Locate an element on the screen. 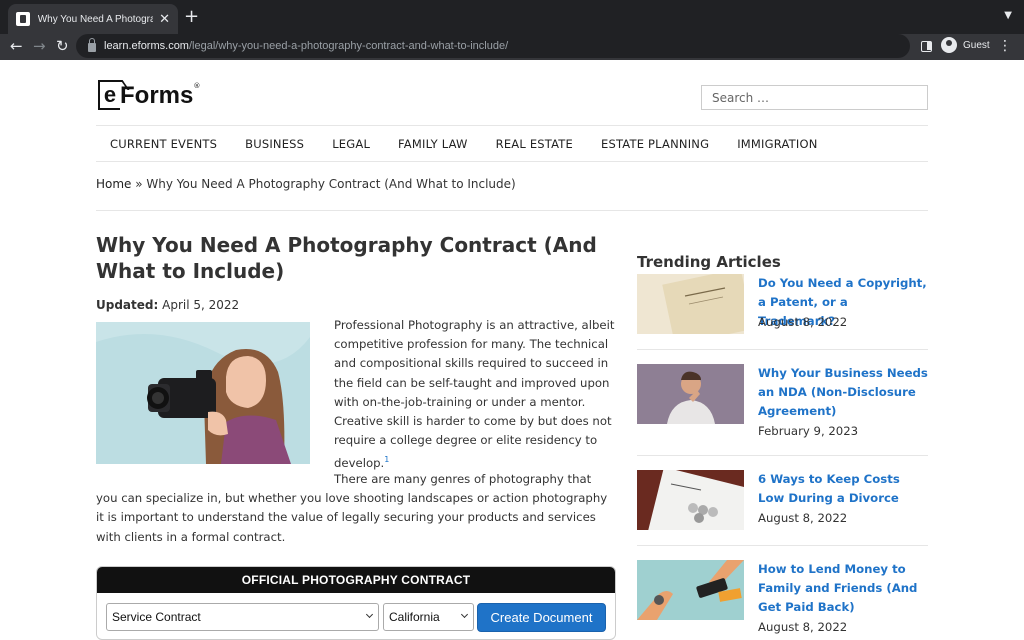  search-input is located at coordinates (814, 97).